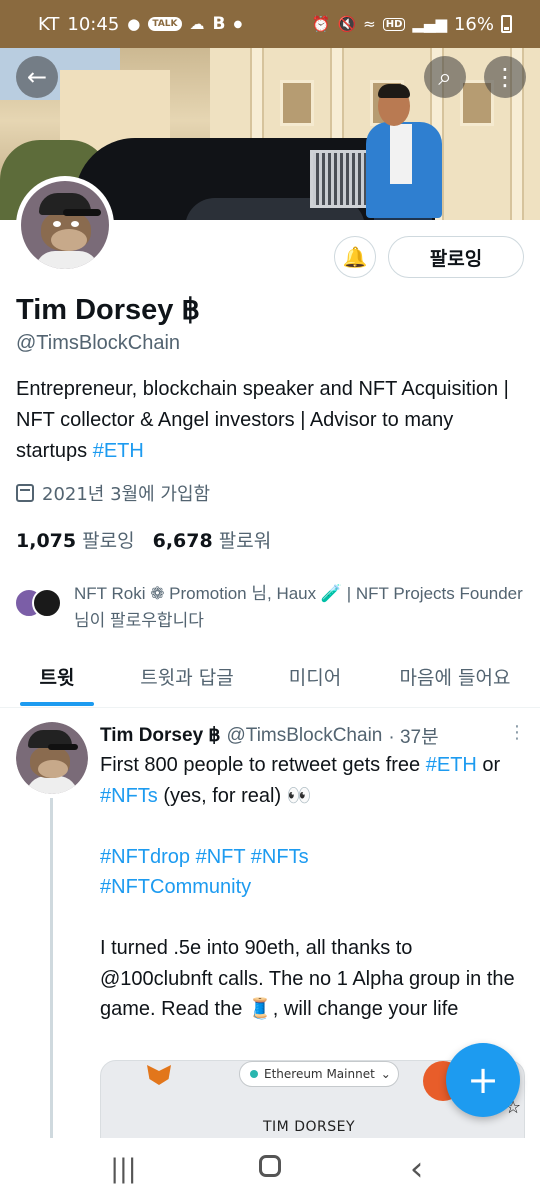  I want to click on more-vertical-icon: ⋮, so click(505, 77).